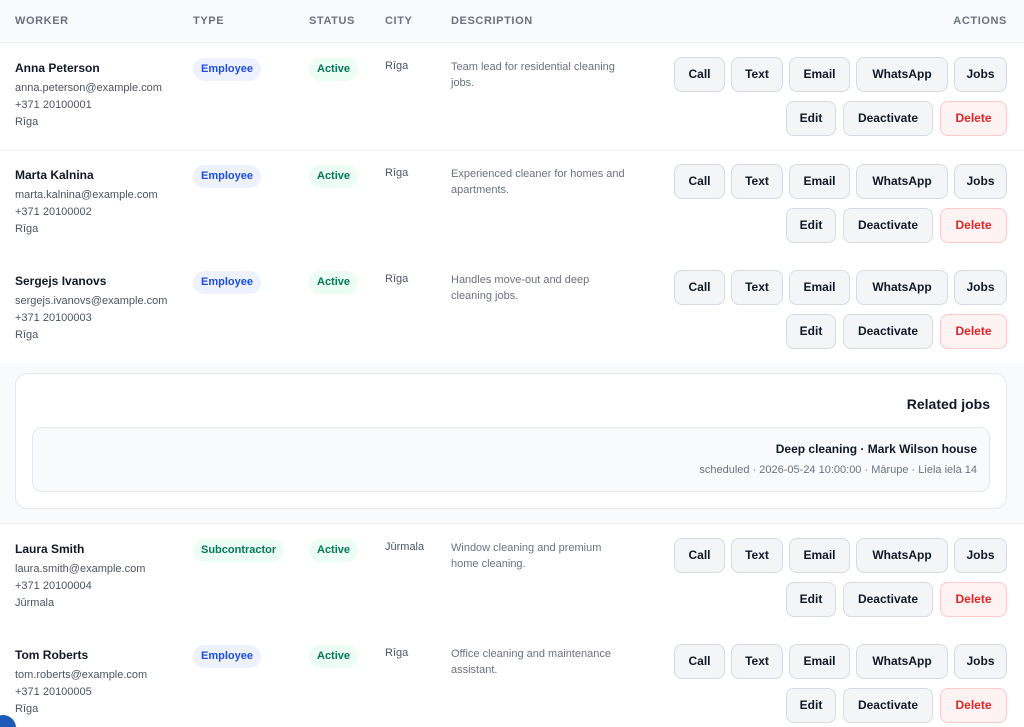 Image resolution: width=1024 pixels, height=727 pixels. I want to click on worker-phone: +371 20100003, so click(53, 318).